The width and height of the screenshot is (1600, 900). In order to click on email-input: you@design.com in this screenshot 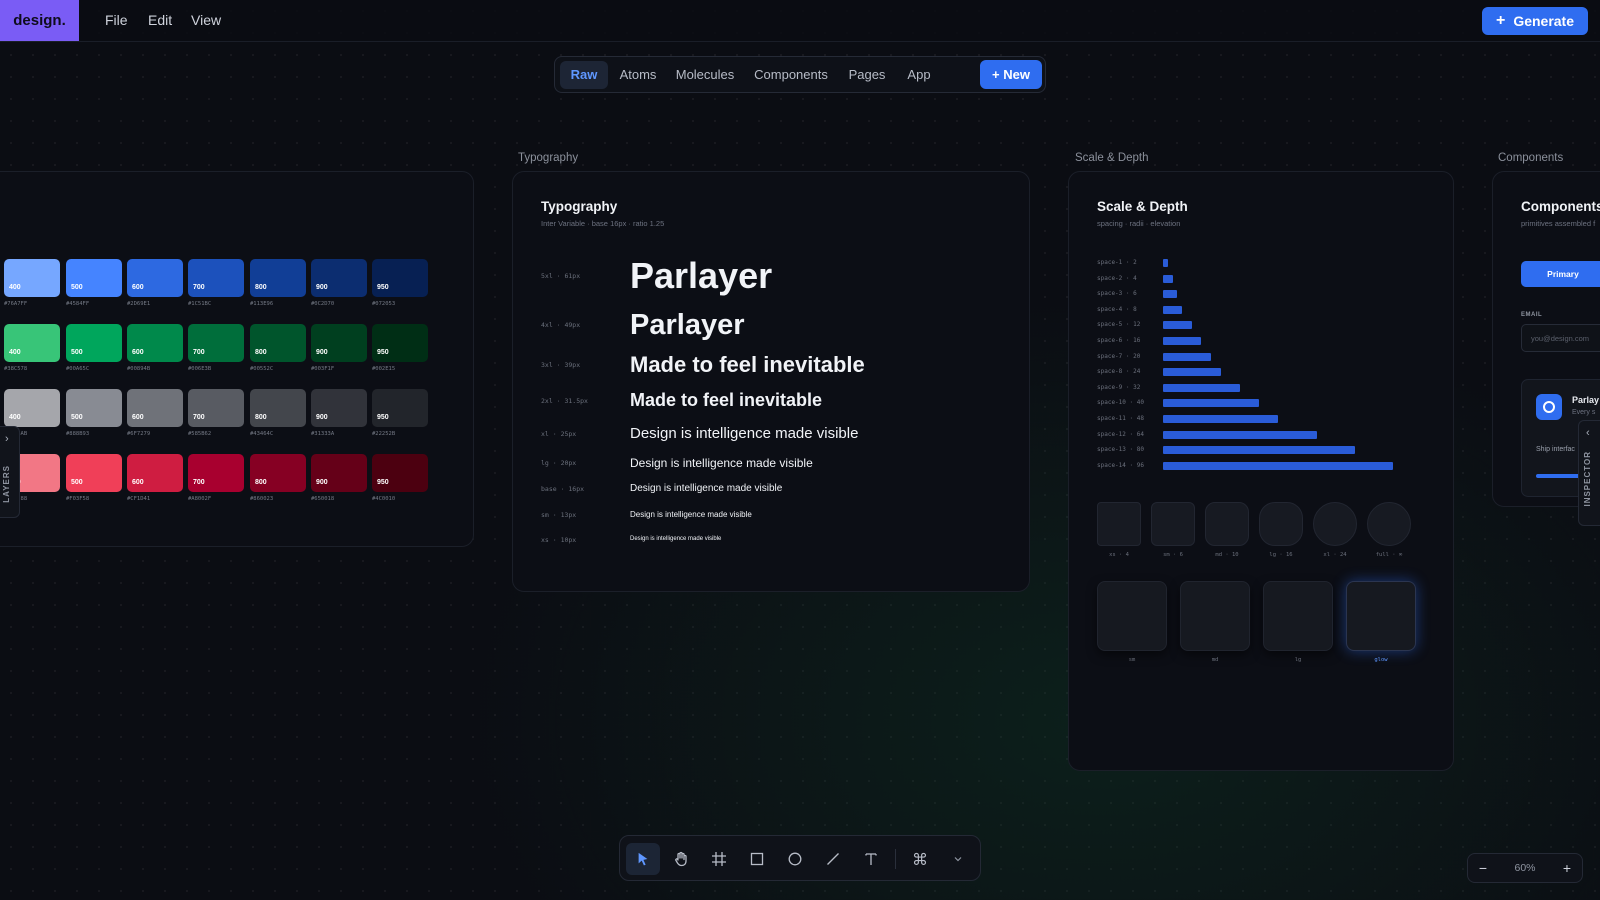, I will do `click(1560, 338)`.